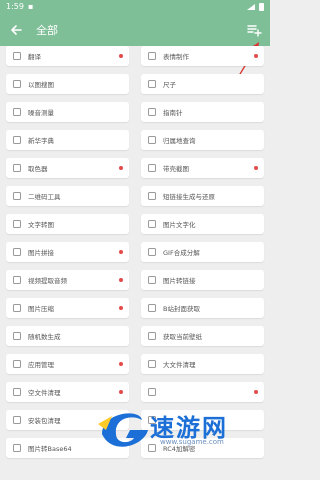 Image resolution: width=320 pixels, height=480 pixels. Describe the element at coordinates (67, 280) in the screenshot. I see `tool-card: 视频提取音频` at that location.